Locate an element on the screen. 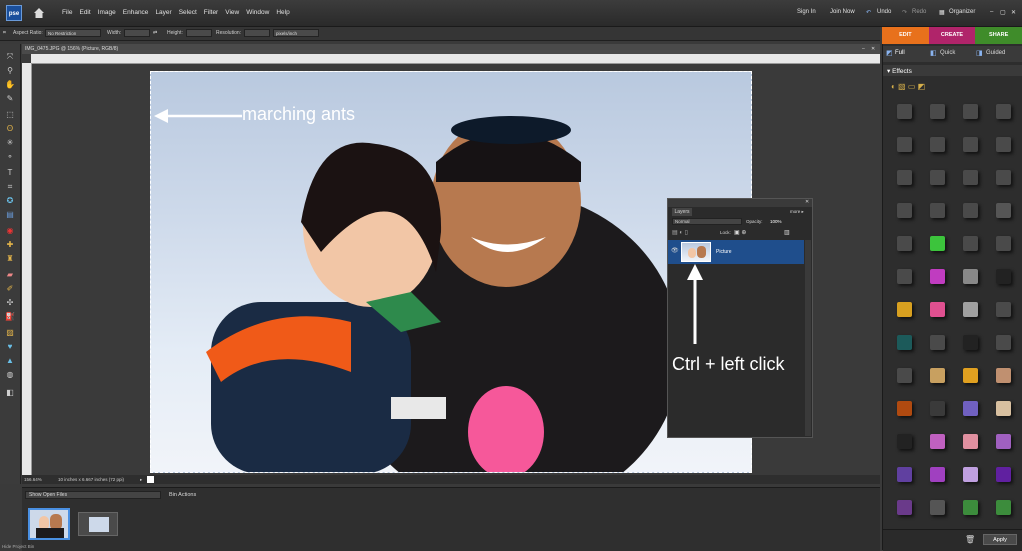 The image size is (1022, 551). eyedropper-icon: ✎ is located at coordinates (10, 99).